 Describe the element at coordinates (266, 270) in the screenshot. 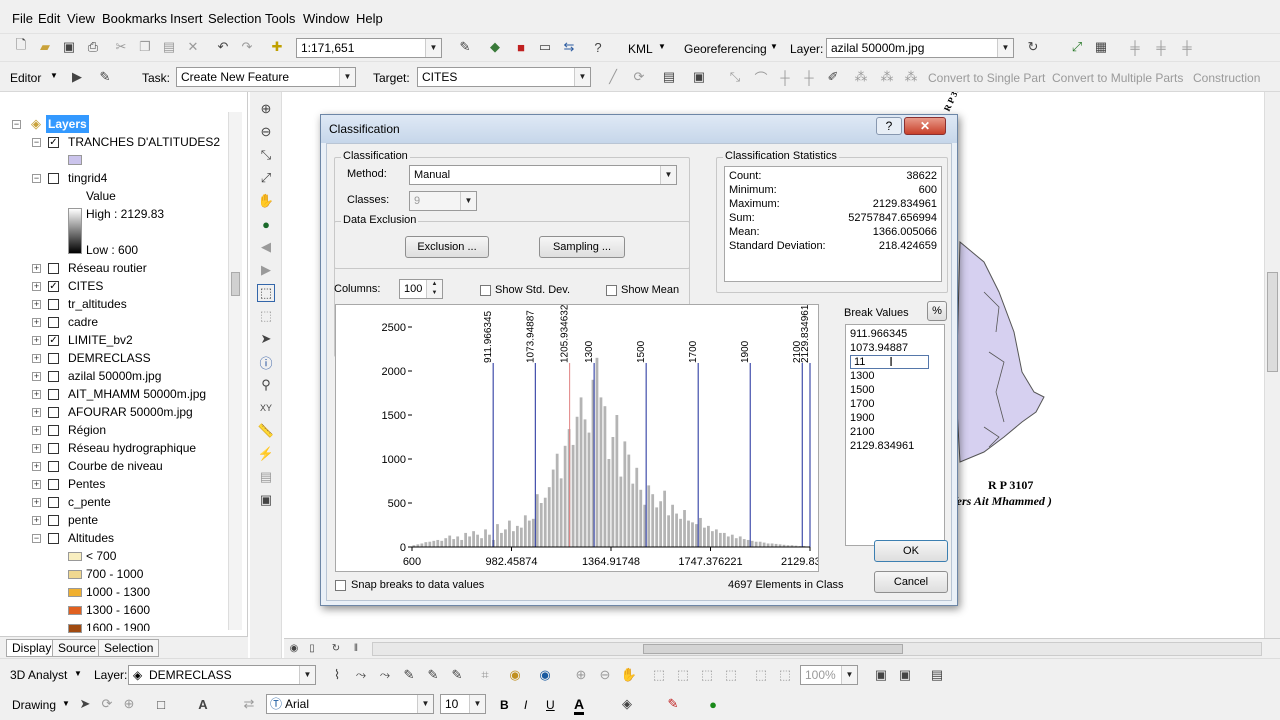

I see `forward-arrow-icon: ▶` at that location.